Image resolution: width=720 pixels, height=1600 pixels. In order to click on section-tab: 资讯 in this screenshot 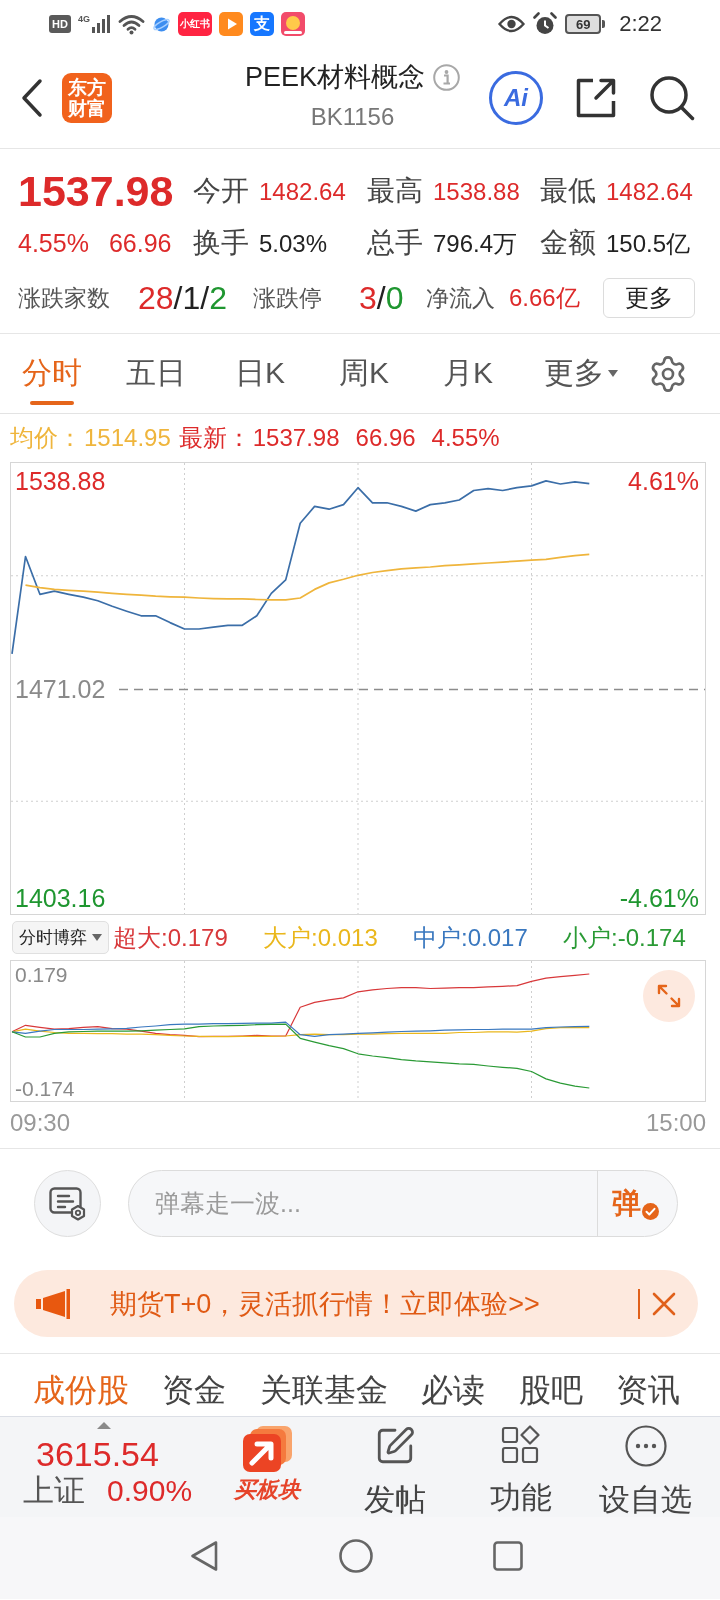, I will do `click(647, 1390)`.